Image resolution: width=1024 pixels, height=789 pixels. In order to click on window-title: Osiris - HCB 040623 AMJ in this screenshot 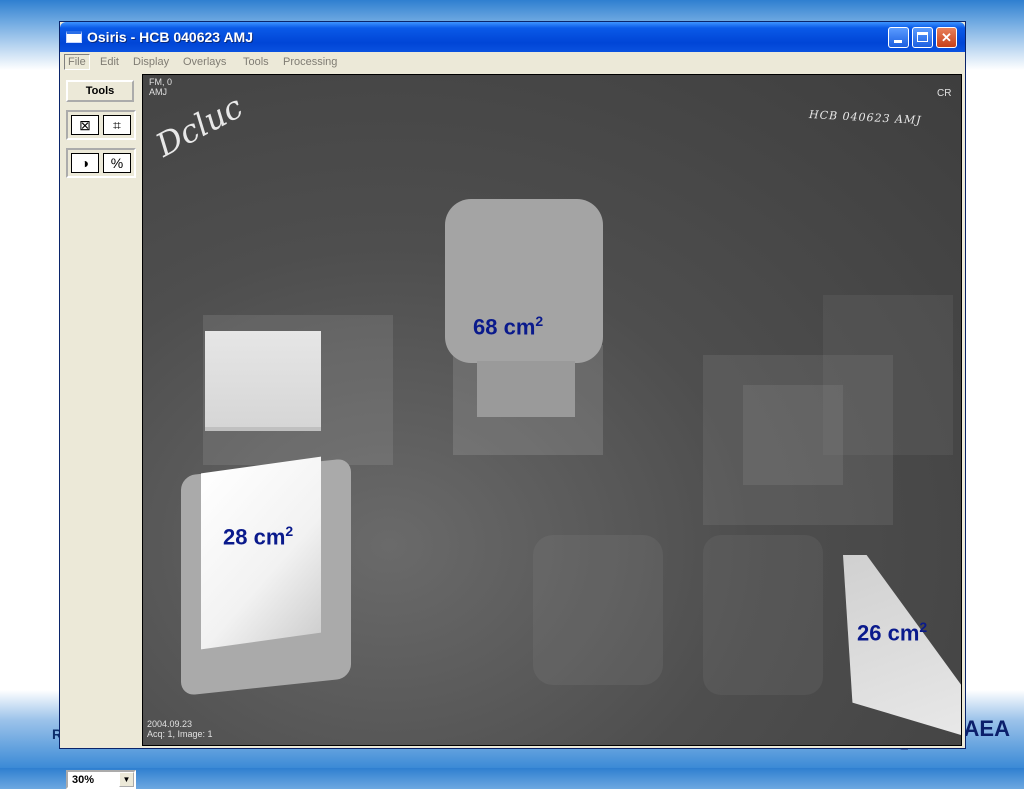, I will do `click(170, 37)`.